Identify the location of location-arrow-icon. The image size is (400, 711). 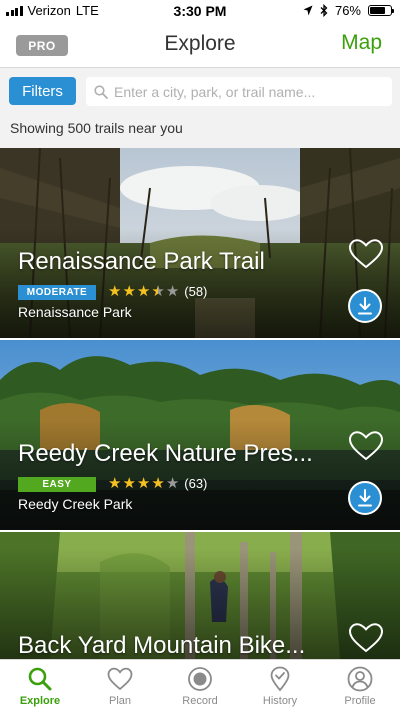
(308, 10).